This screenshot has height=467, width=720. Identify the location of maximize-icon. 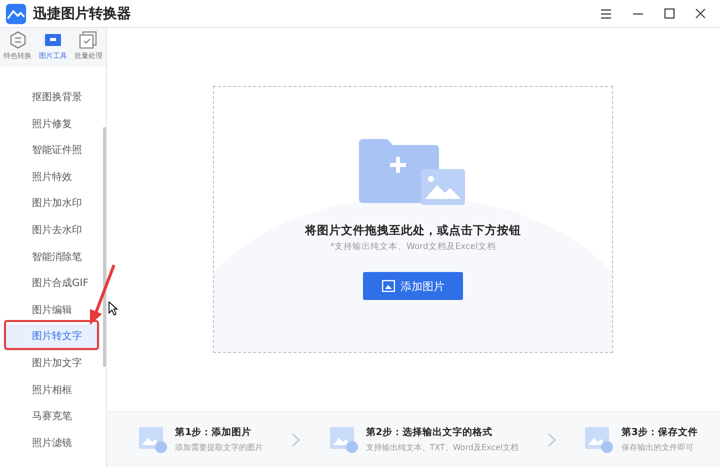
(669, 13).